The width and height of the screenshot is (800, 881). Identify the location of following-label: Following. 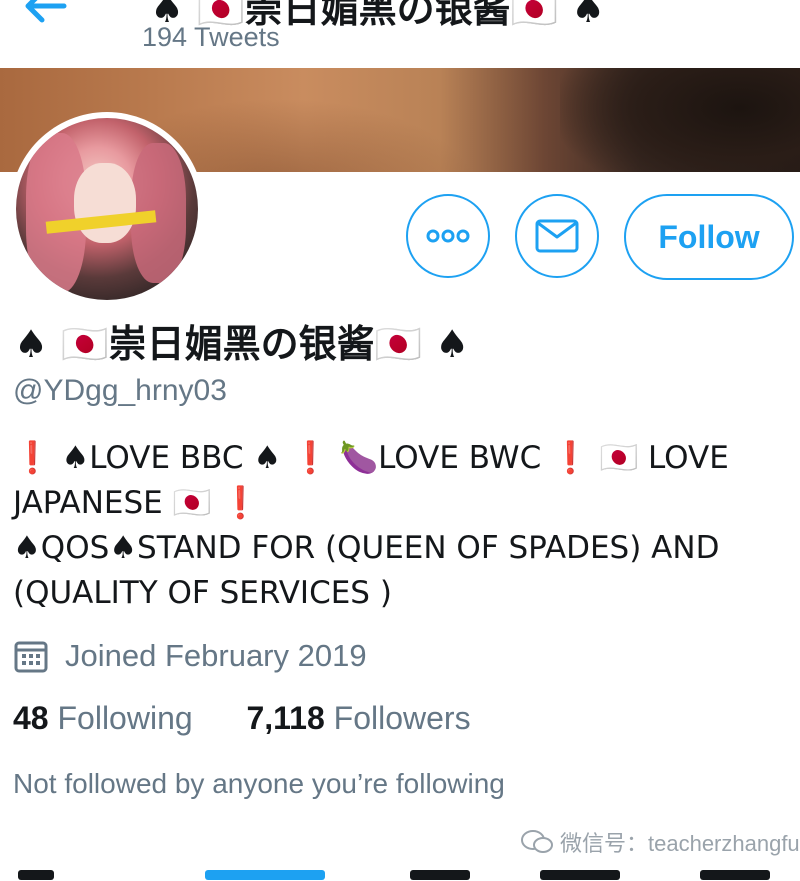
(125, 718).